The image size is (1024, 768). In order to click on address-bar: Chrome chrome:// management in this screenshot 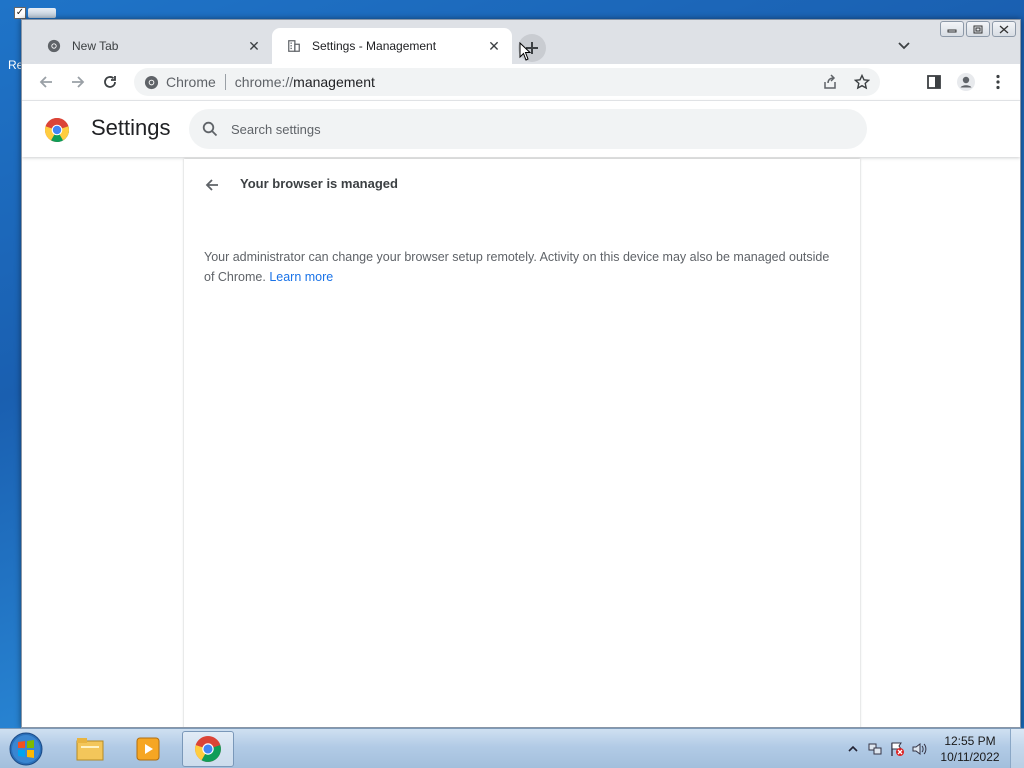, I will do `click(507, 82)`.